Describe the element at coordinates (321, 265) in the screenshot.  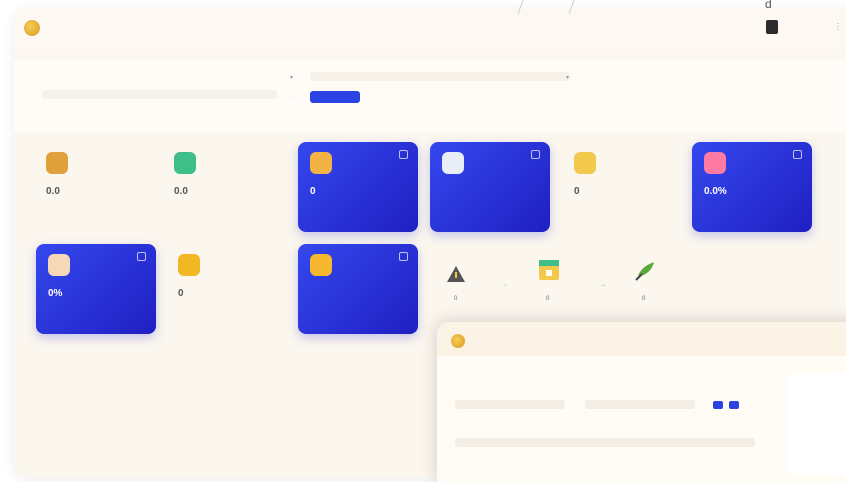
I see `trophy-icon` at that location.